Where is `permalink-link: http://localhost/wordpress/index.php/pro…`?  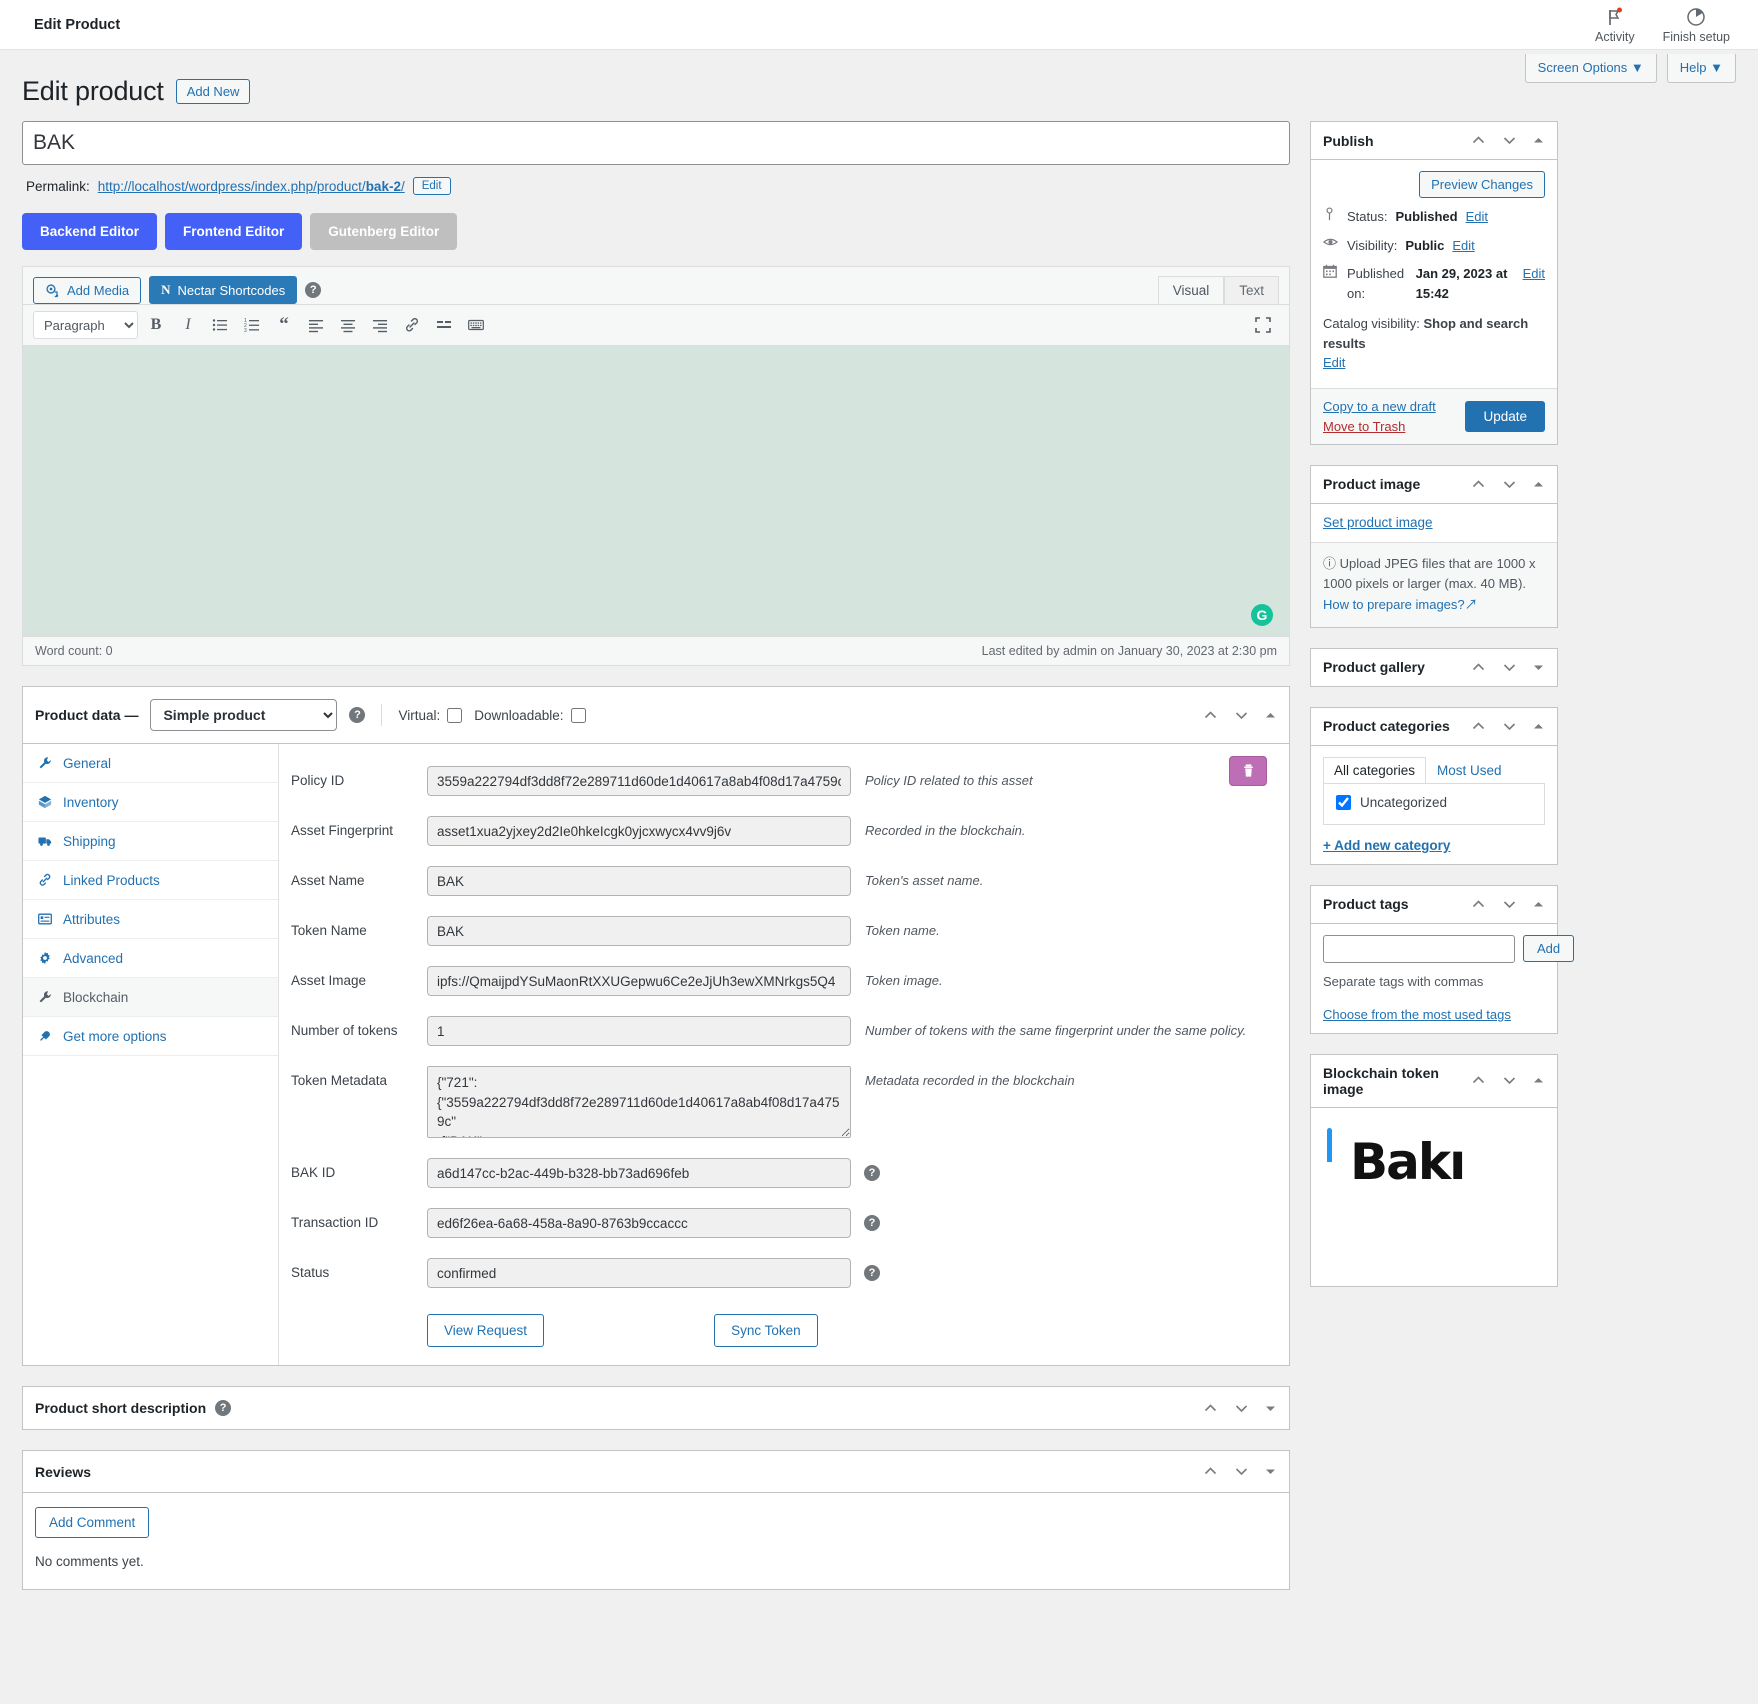
permalink-link: http://localhost/wordpress/index.php/pro… is located at coordinates (251, 186).